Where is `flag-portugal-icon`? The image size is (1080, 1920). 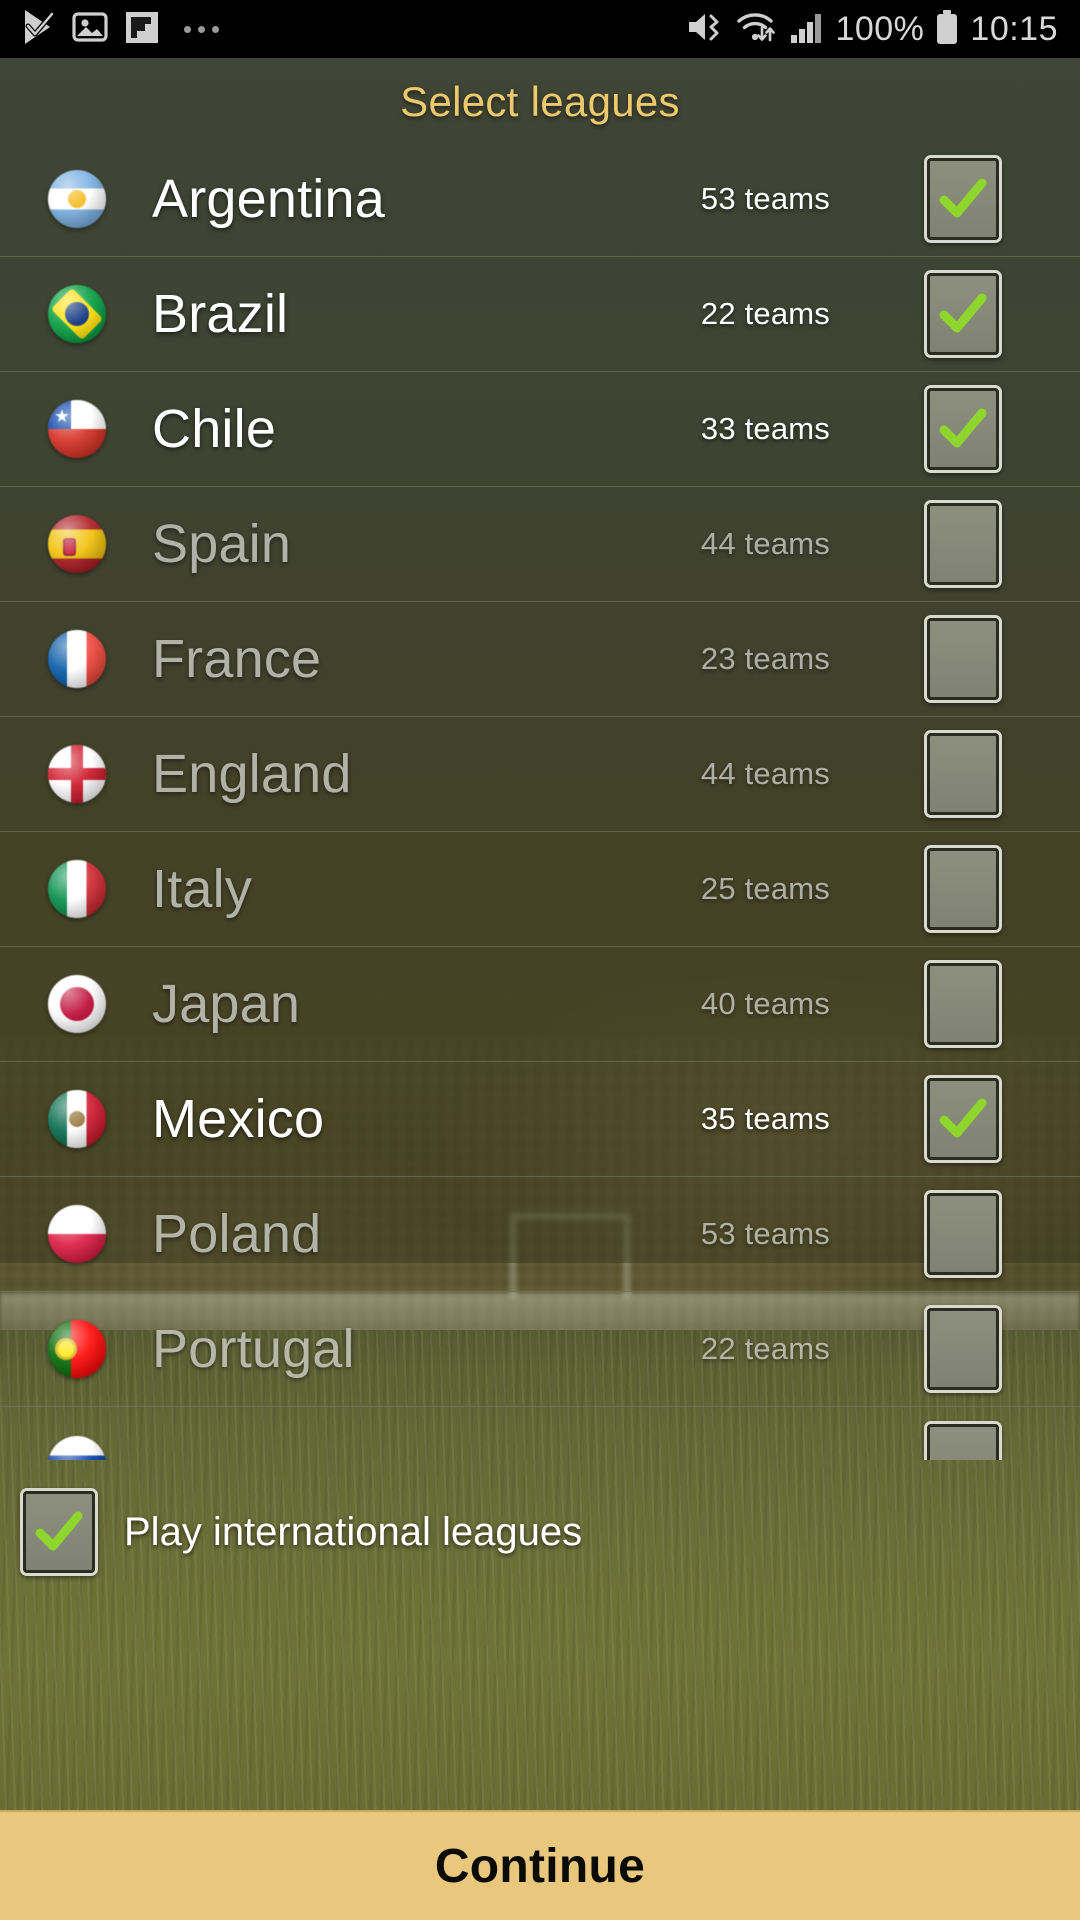 flag-portugal-icon is located at coordinates (77, 1349).